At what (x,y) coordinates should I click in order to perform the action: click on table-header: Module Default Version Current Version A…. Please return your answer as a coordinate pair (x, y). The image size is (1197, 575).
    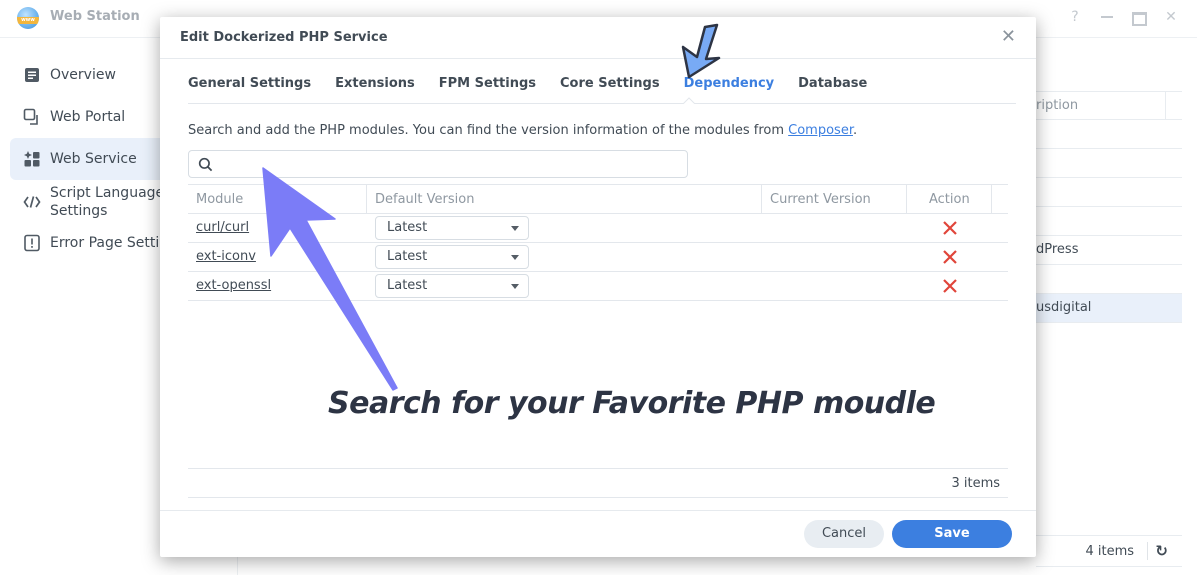
    Looking at the image, I should click on (598, 199).